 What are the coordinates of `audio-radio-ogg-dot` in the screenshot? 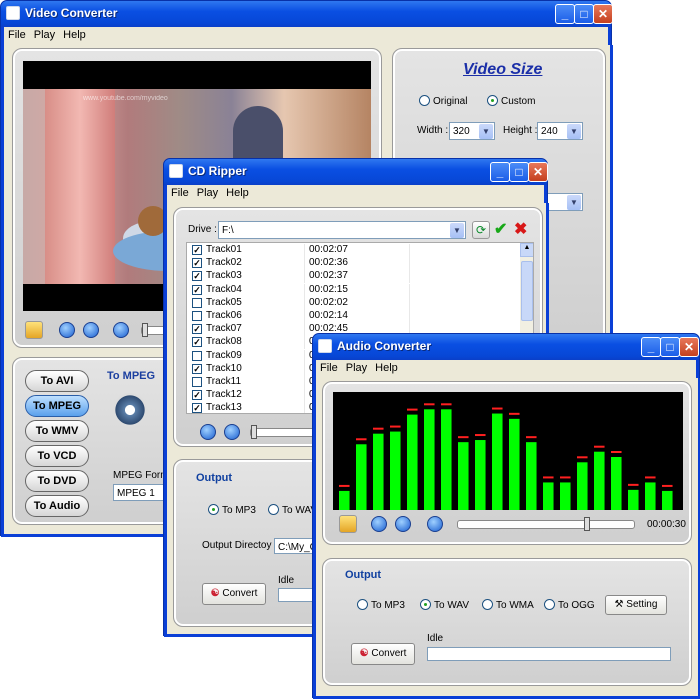 It's located at (549, 604).